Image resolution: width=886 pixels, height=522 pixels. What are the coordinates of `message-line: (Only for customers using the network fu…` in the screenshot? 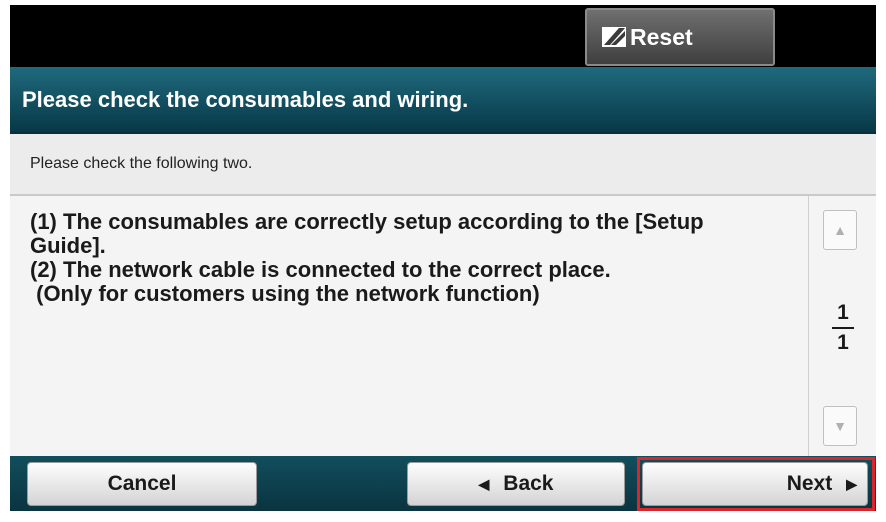 It's located at (285, 293).